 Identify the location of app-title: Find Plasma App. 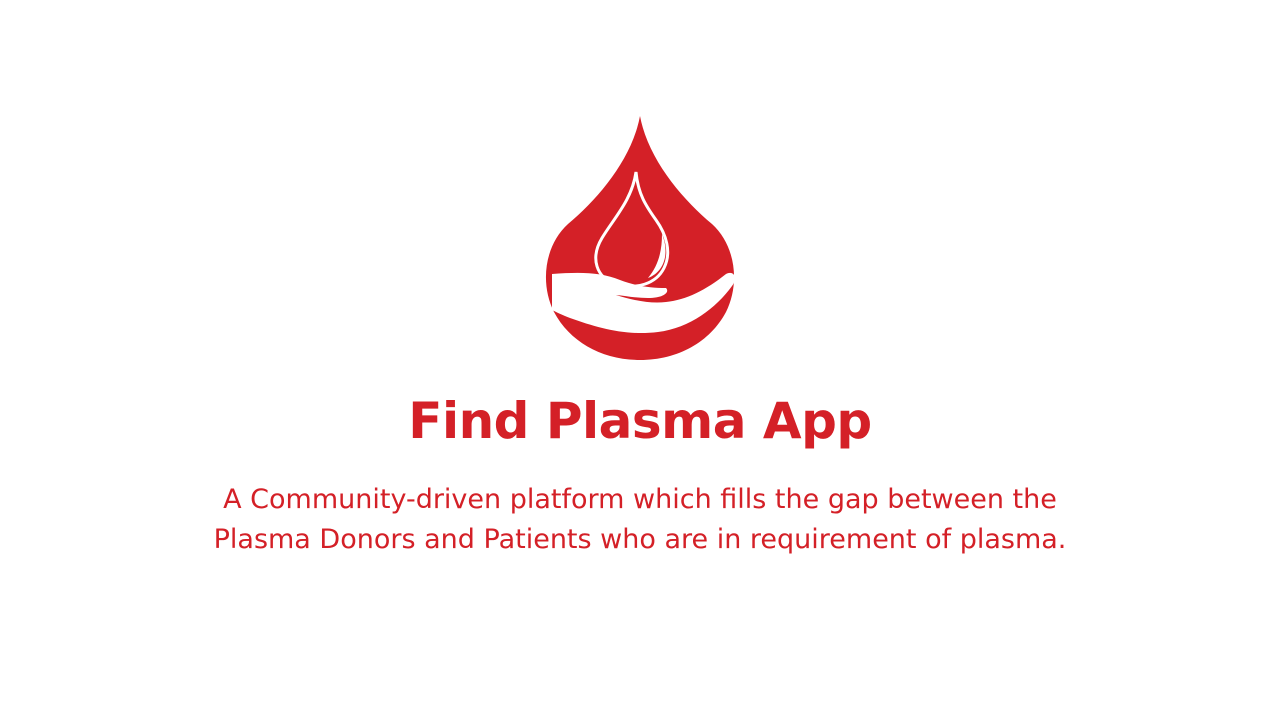
(640, 421).